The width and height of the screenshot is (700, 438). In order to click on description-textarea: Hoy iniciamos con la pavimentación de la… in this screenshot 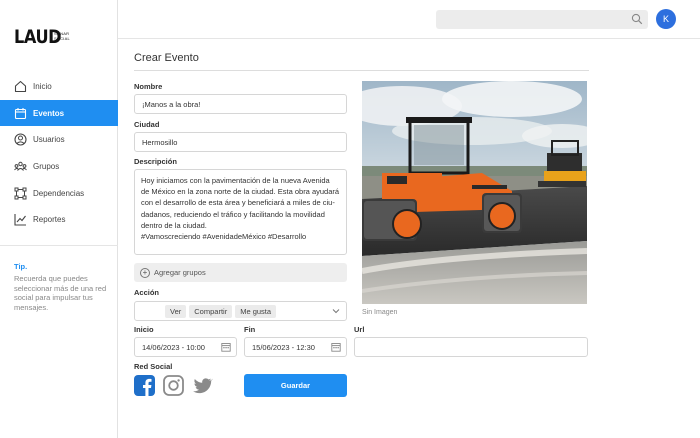, I will do `click(240, 212)`.